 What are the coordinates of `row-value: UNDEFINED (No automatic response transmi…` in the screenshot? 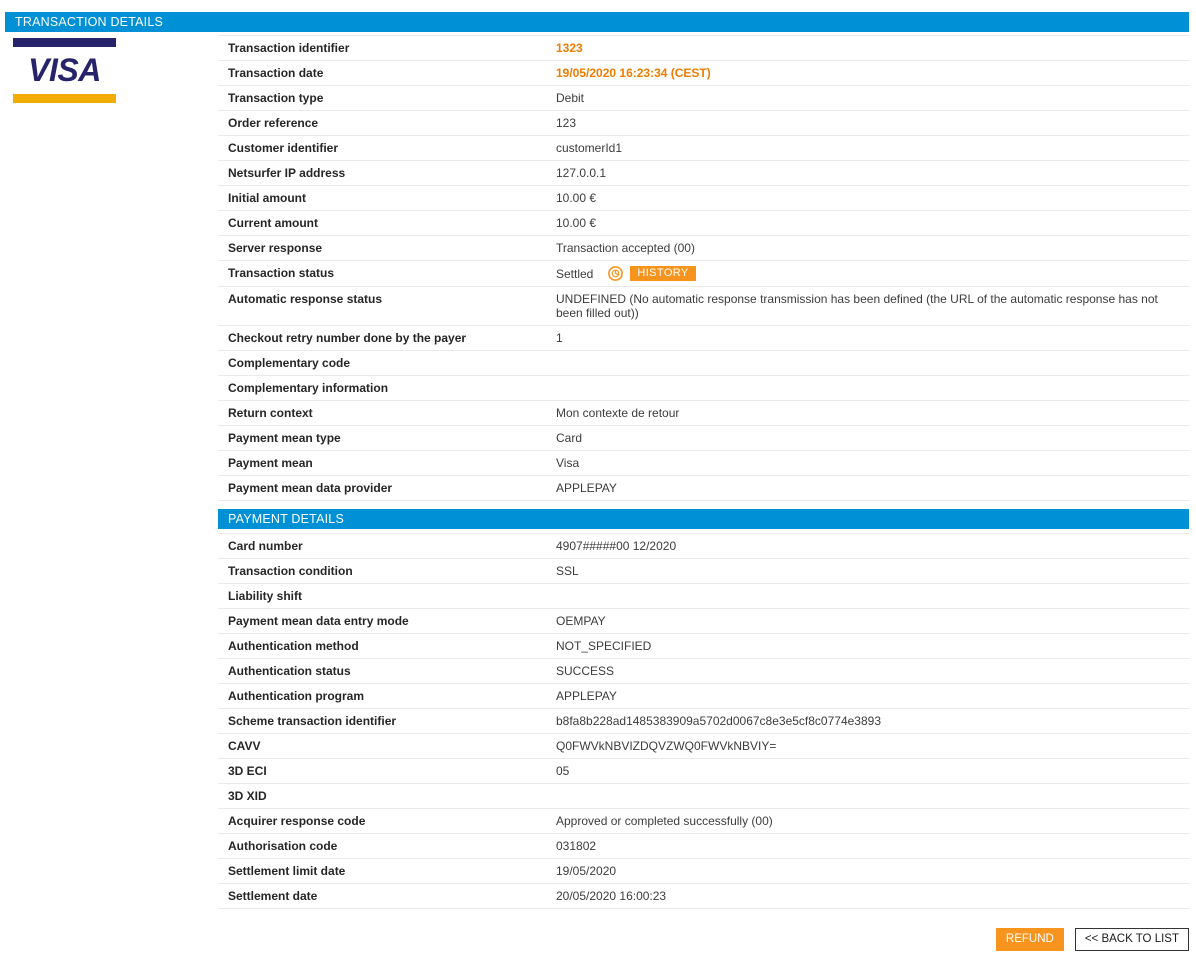 It's located at (872, 306).